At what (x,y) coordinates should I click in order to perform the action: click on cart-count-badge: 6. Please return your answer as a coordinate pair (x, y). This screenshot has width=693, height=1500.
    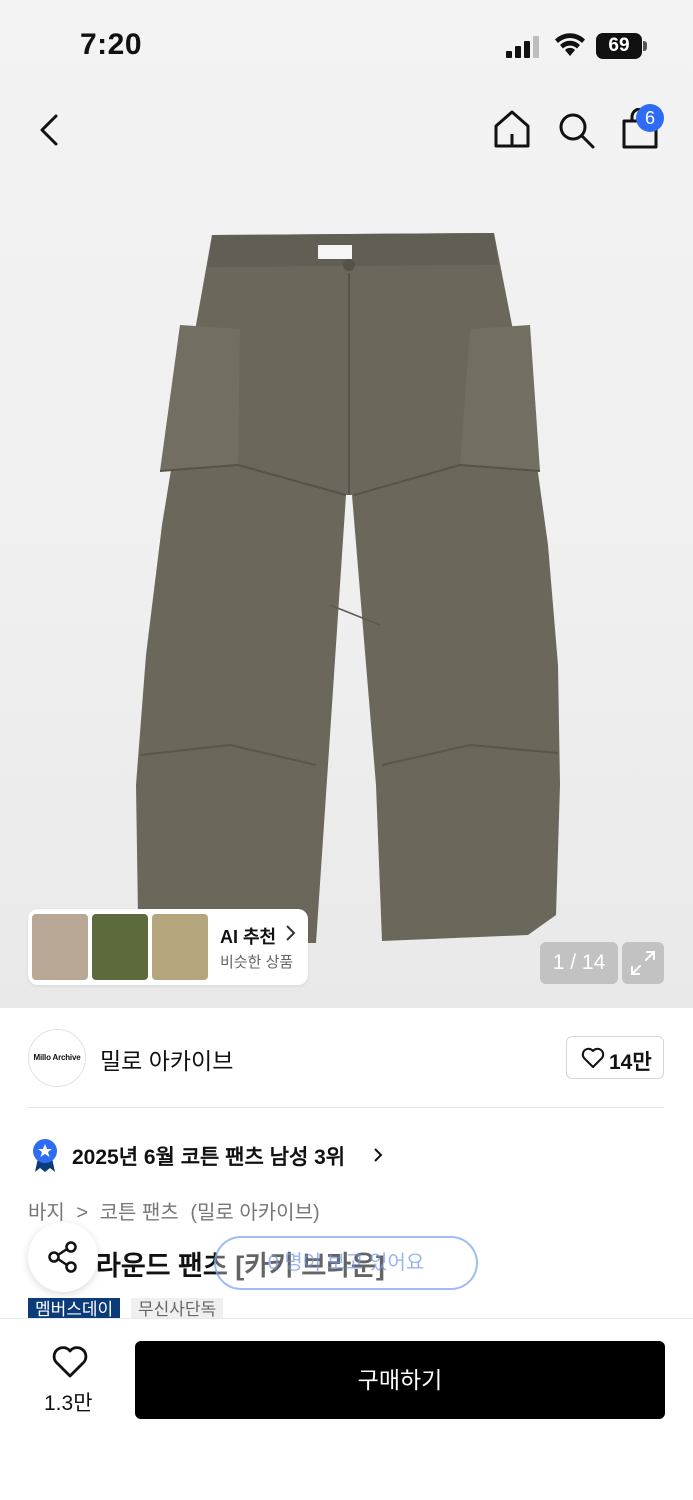
    Looking at the image, I should click on (650, 118).